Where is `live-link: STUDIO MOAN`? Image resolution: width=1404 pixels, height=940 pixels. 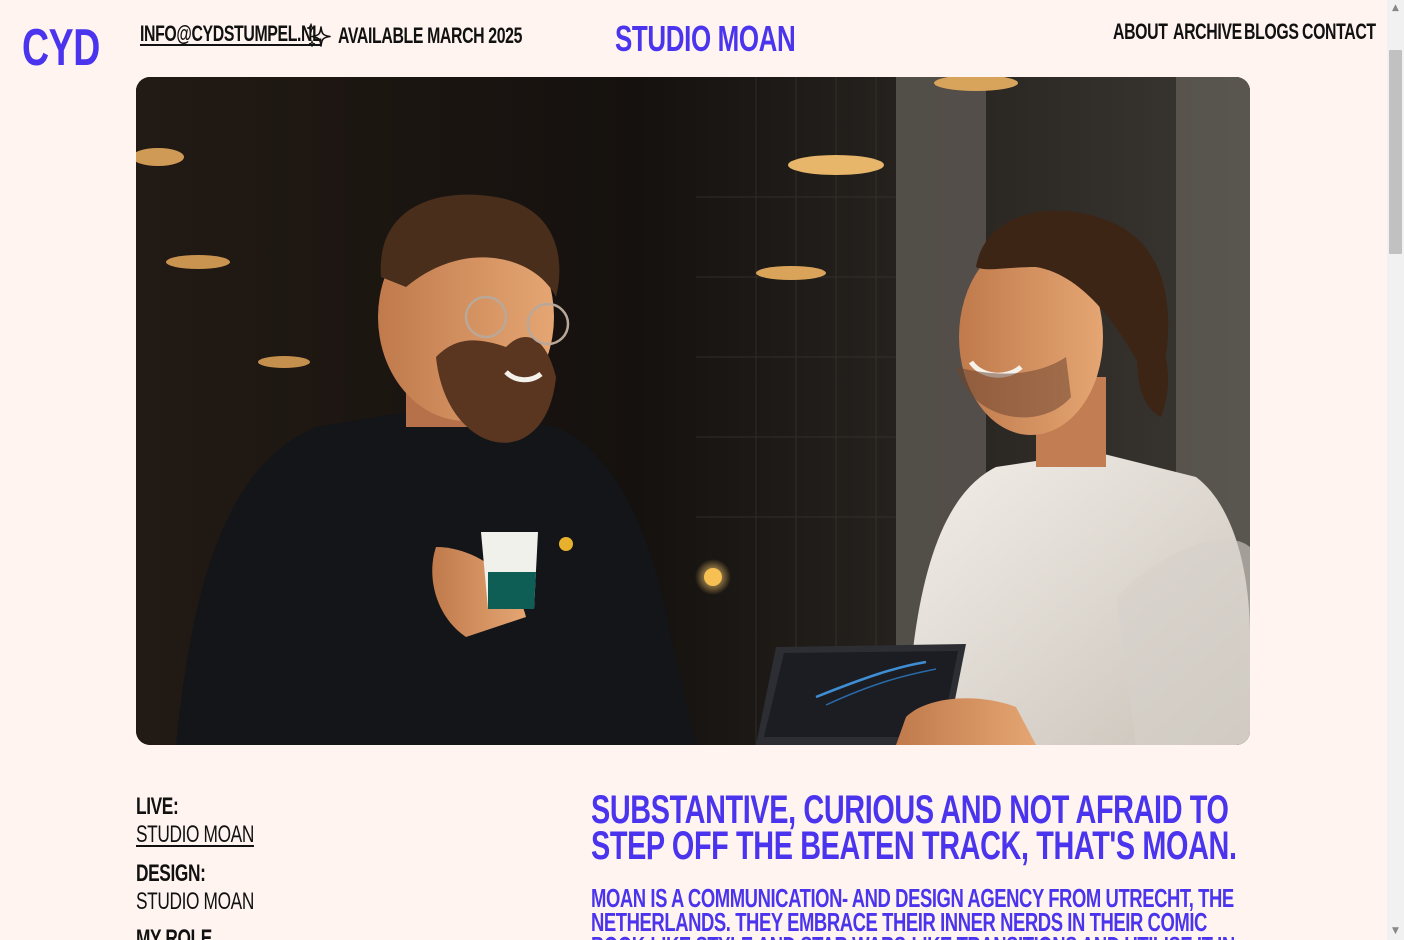
live-link: STUDIO MOAN is located at coordinates (195, 835).